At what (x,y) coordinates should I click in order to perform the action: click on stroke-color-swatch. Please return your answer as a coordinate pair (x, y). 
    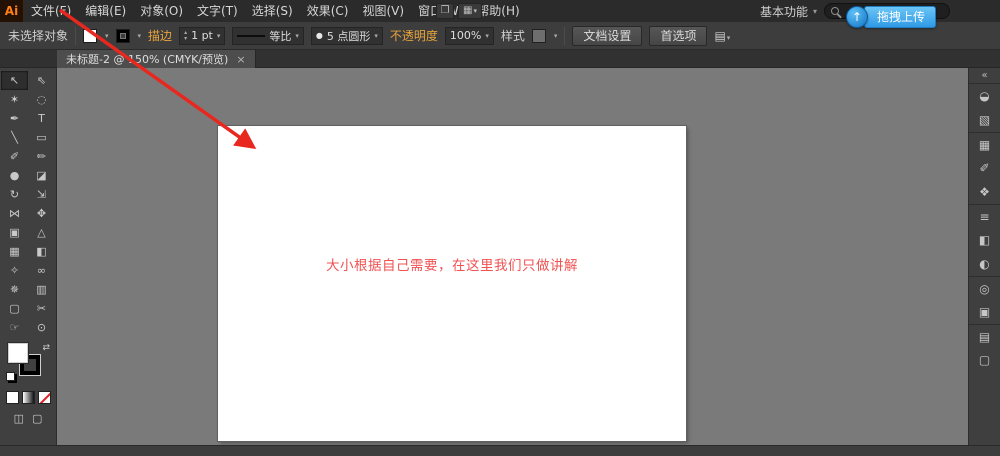
    Looking at the image, I should click on (122, 35).